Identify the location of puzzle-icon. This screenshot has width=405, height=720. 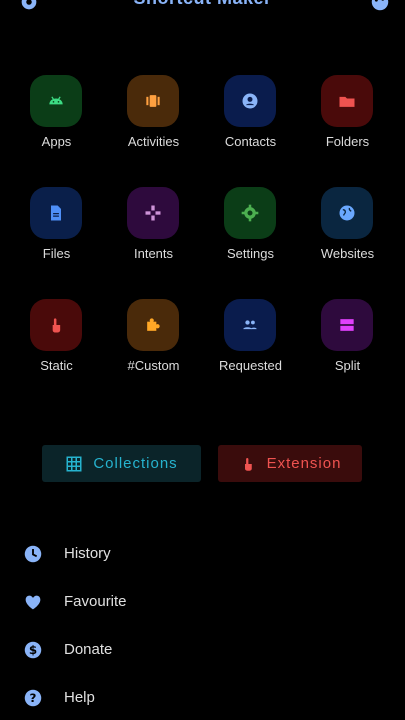
(153, 324).